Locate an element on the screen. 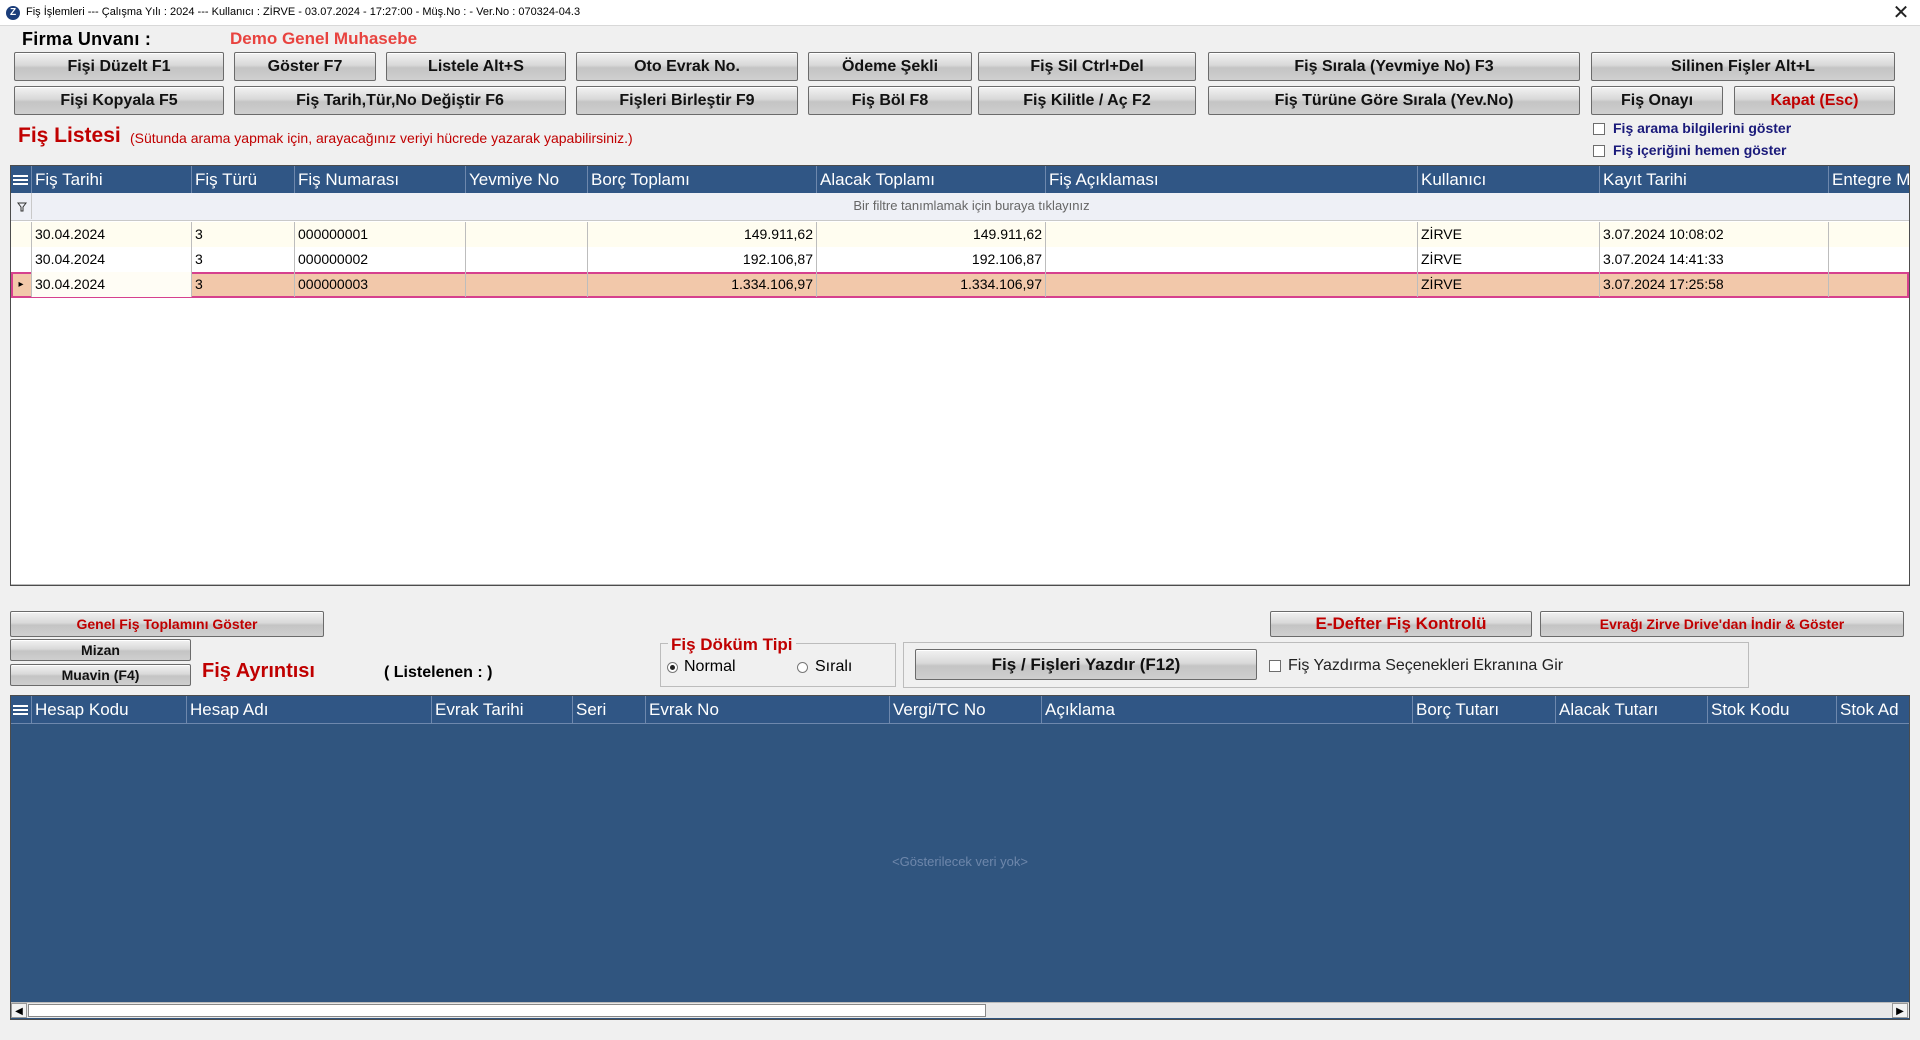 This screenshot has height=1040, width=1920. fis-arama-bilgileri-label: Fiş arama bilgilerini göster is located at coordinates (1702, 128).